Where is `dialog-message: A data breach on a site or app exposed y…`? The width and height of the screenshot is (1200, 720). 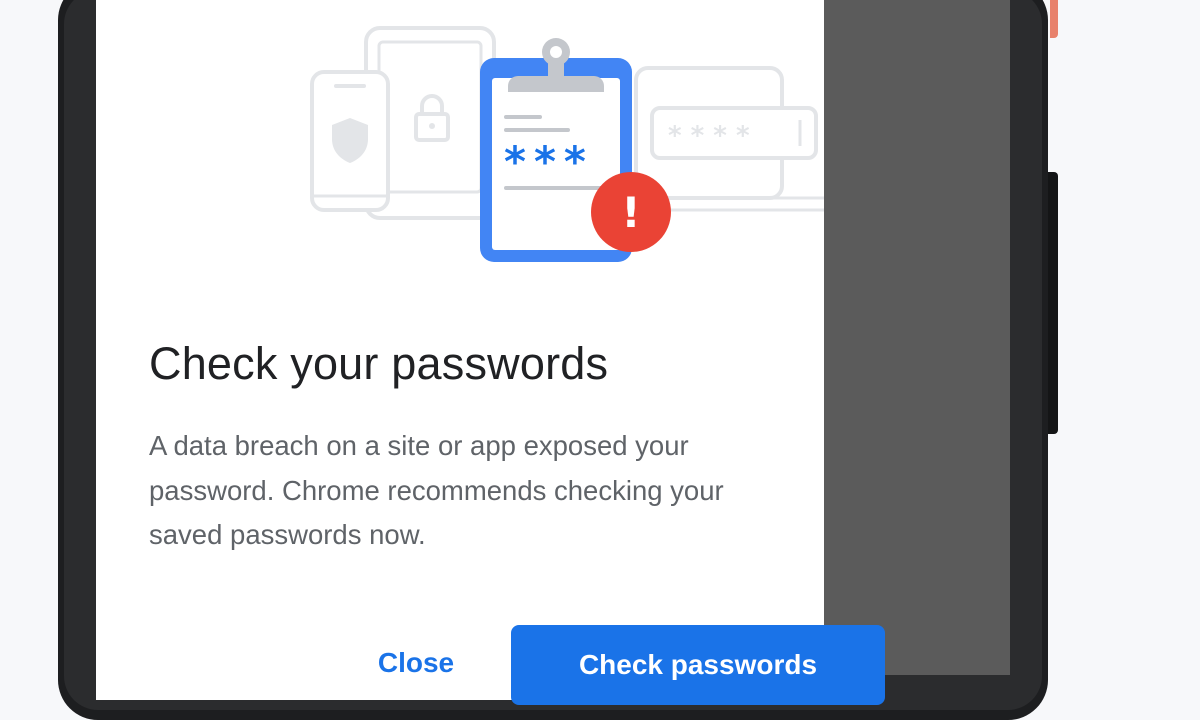 dialog-message: A data breach on a site or app exposed y… is located at coordinates (436, 490).